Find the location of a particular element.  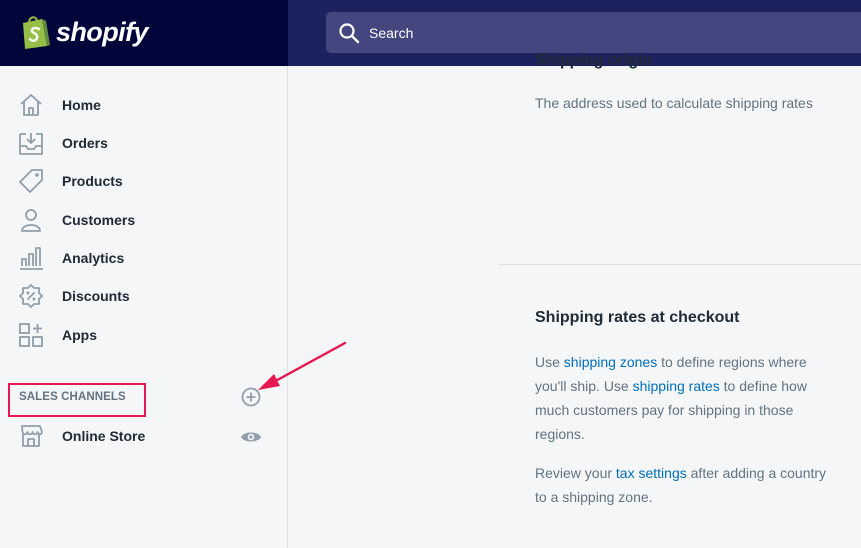

store-icon is located at coordinates (32, 436).